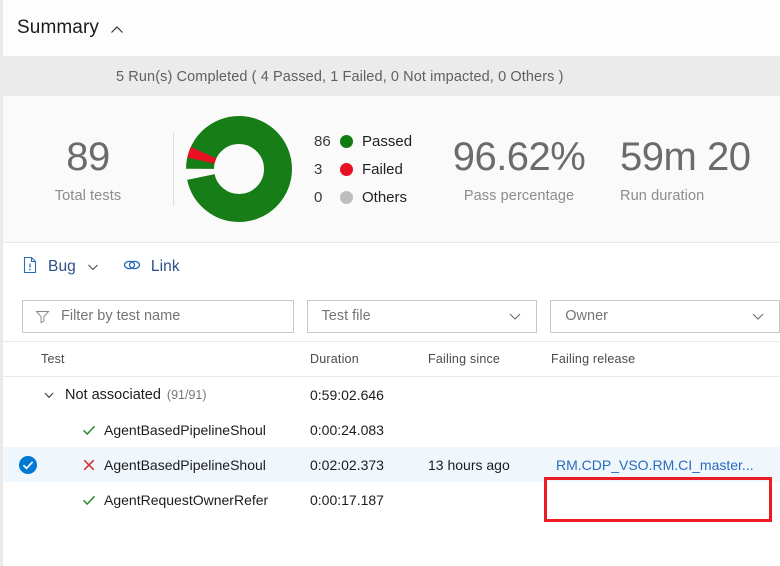 Image resolution: width=780 pixels, height=566 pixels. What do you see at coordinates (165, 266) in the screenshot?
I see `link-button-label: Link` at bounding box center [165, 266].